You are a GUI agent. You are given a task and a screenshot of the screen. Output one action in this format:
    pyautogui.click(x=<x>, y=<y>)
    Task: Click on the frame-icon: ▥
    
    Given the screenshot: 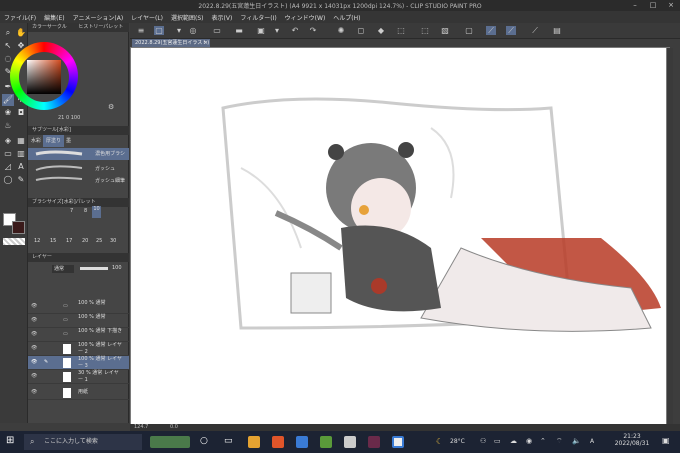 What is the action you would take?
    pyautogui.click(x=21, y=154)
    